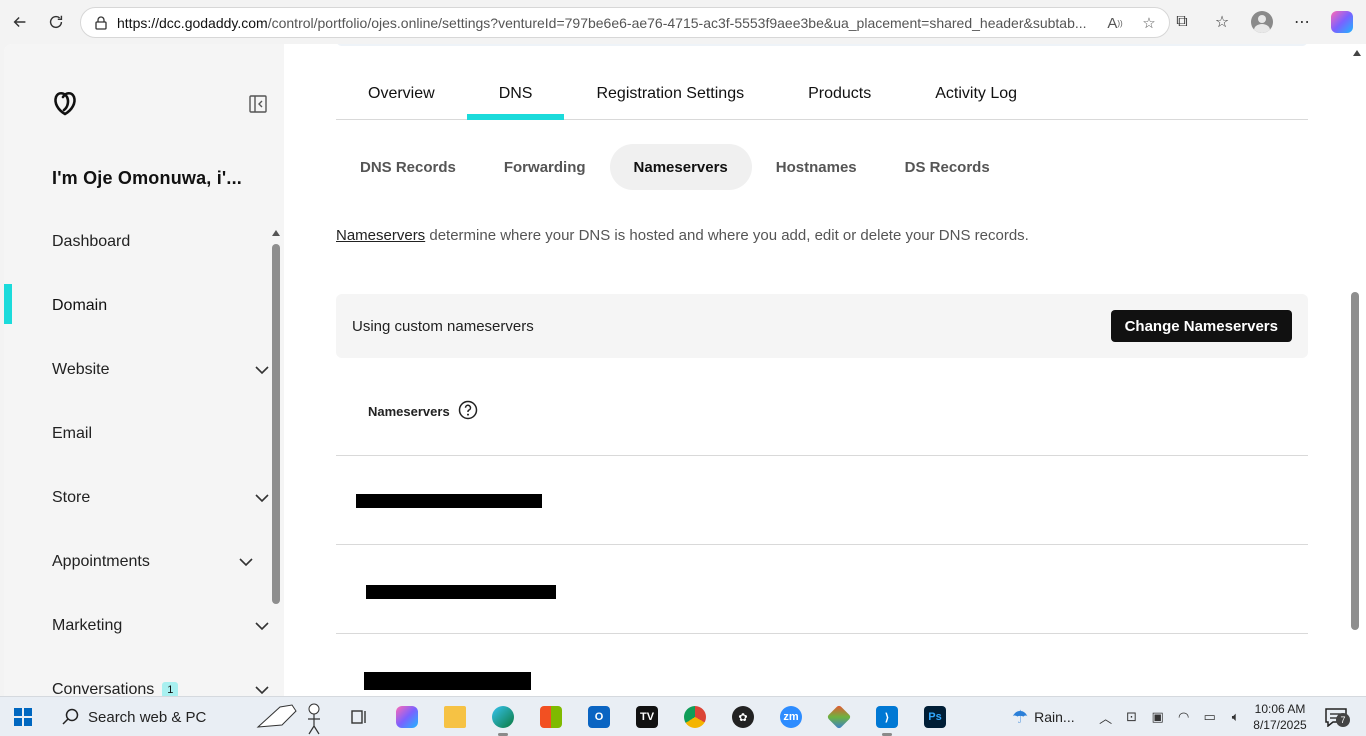  Describe the element at coordinates (80, 305) in the screenshot. I see `sidebar-item-label: Domain` at that location.